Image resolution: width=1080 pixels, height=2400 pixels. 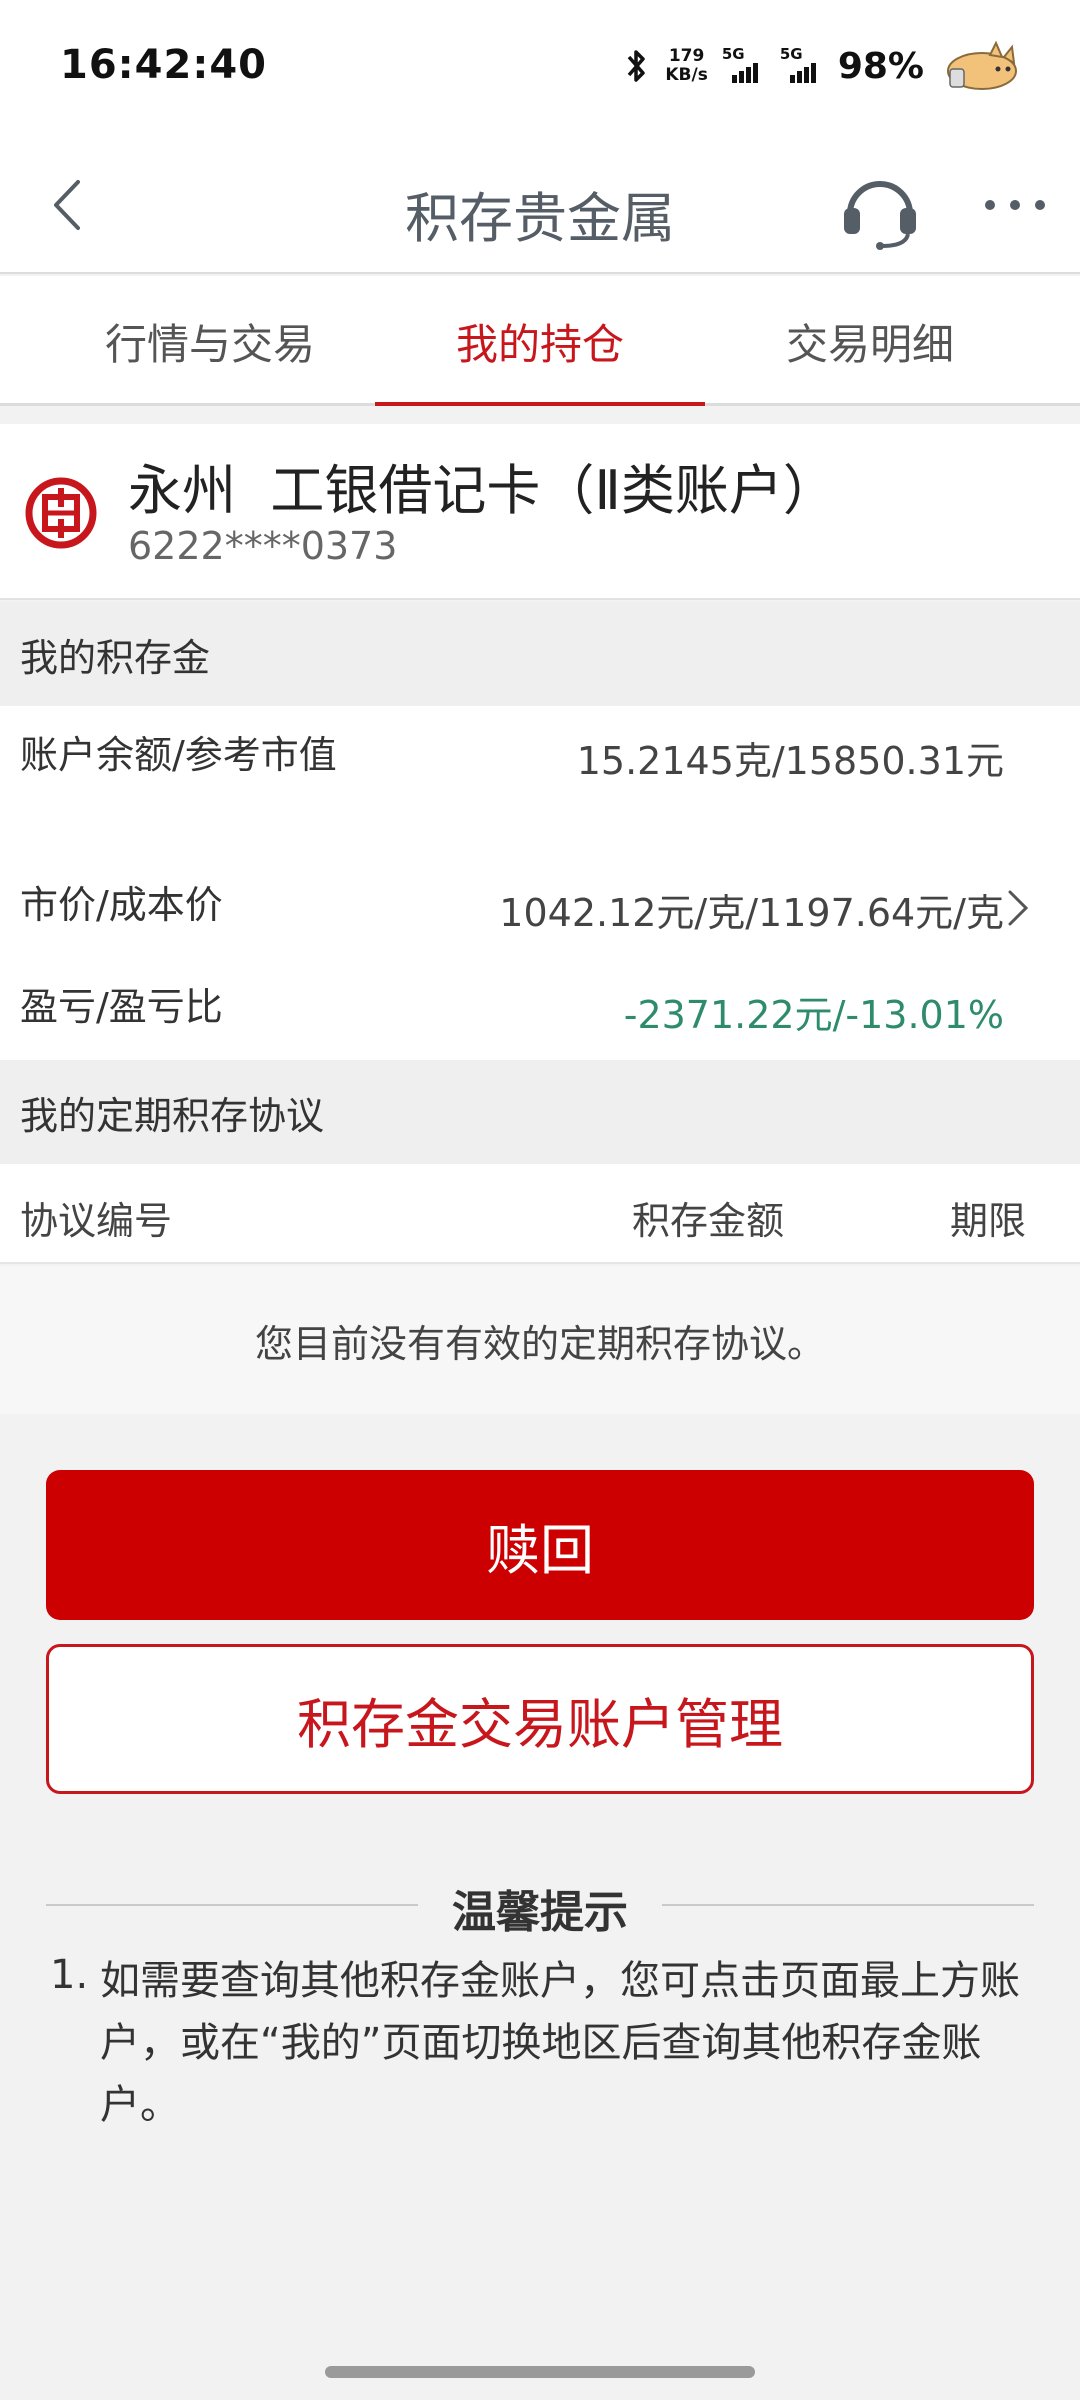 I want to click on net-speed-unit: KB/s, so click(x=686, y=75).